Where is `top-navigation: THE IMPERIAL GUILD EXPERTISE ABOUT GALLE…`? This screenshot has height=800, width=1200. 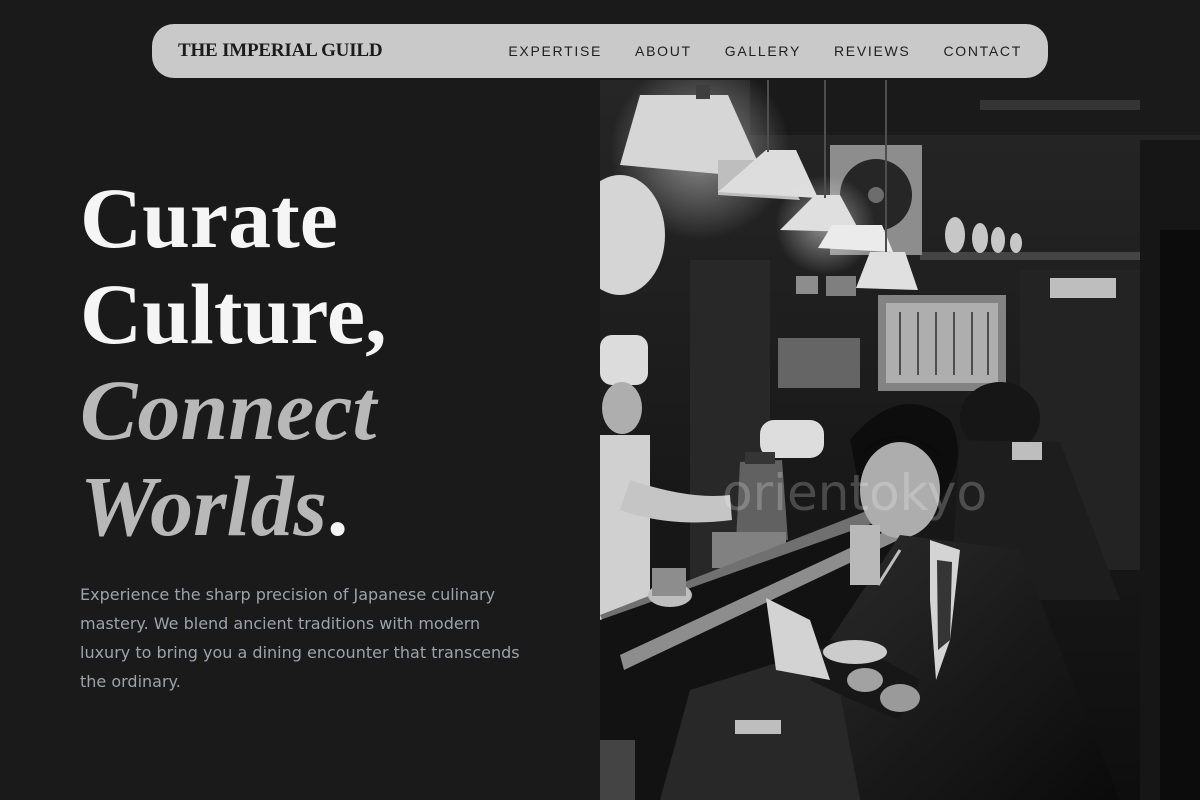
top-navigation: THE IMPERIAL GUILD EXPERTISE ABOUT GALLE… is located at coordinates (600, 51).